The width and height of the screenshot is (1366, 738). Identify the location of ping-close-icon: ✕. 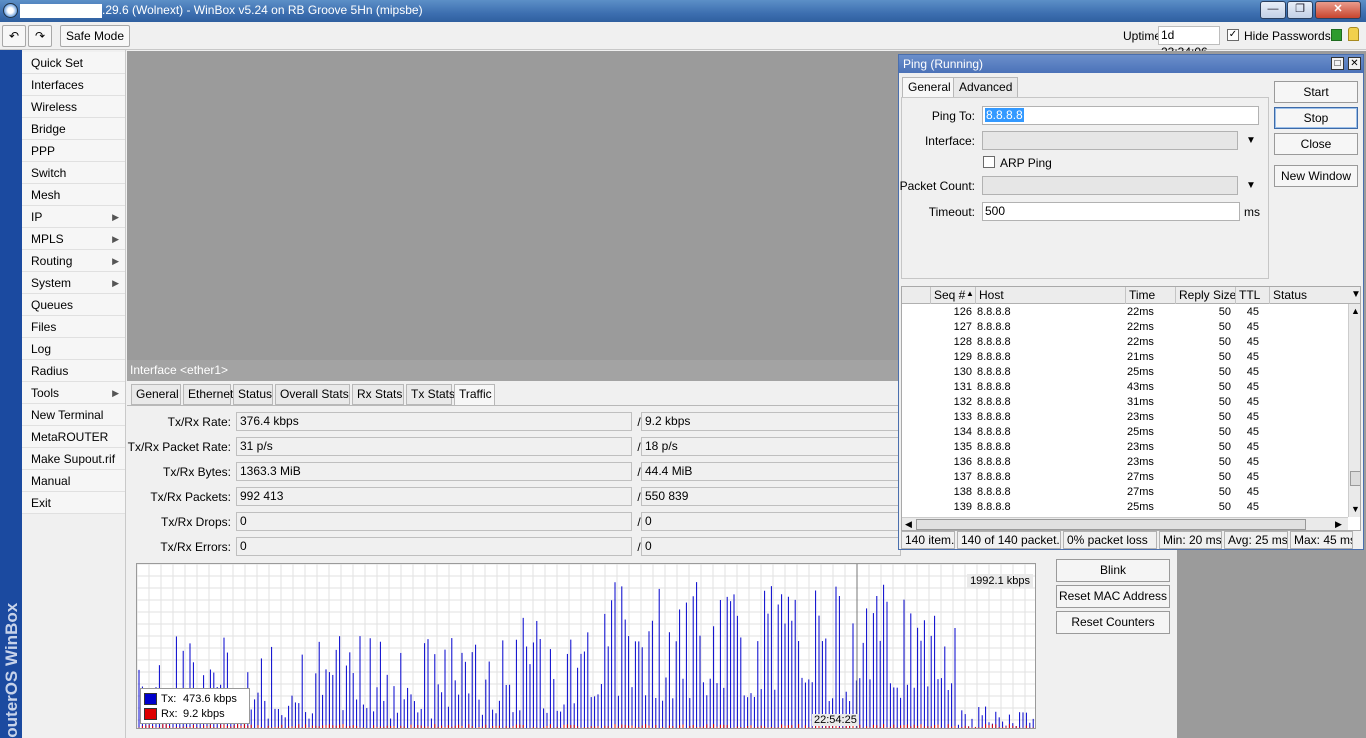
(1354, 63).